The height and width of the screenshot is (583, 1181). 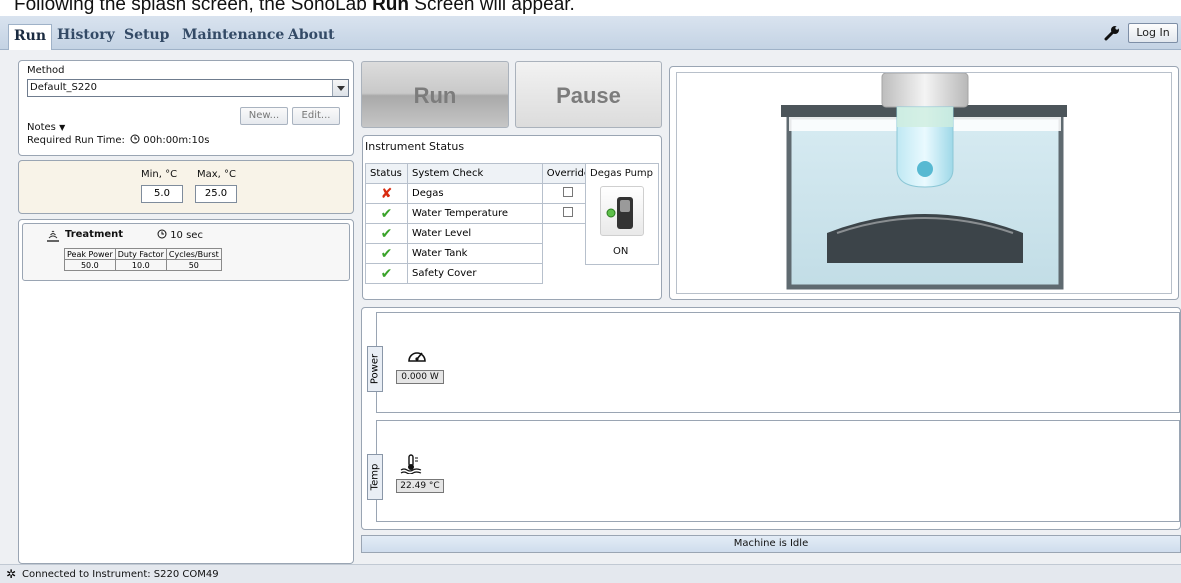 I want to click on power-value: 0.000 W, so click(x=420, y=377).